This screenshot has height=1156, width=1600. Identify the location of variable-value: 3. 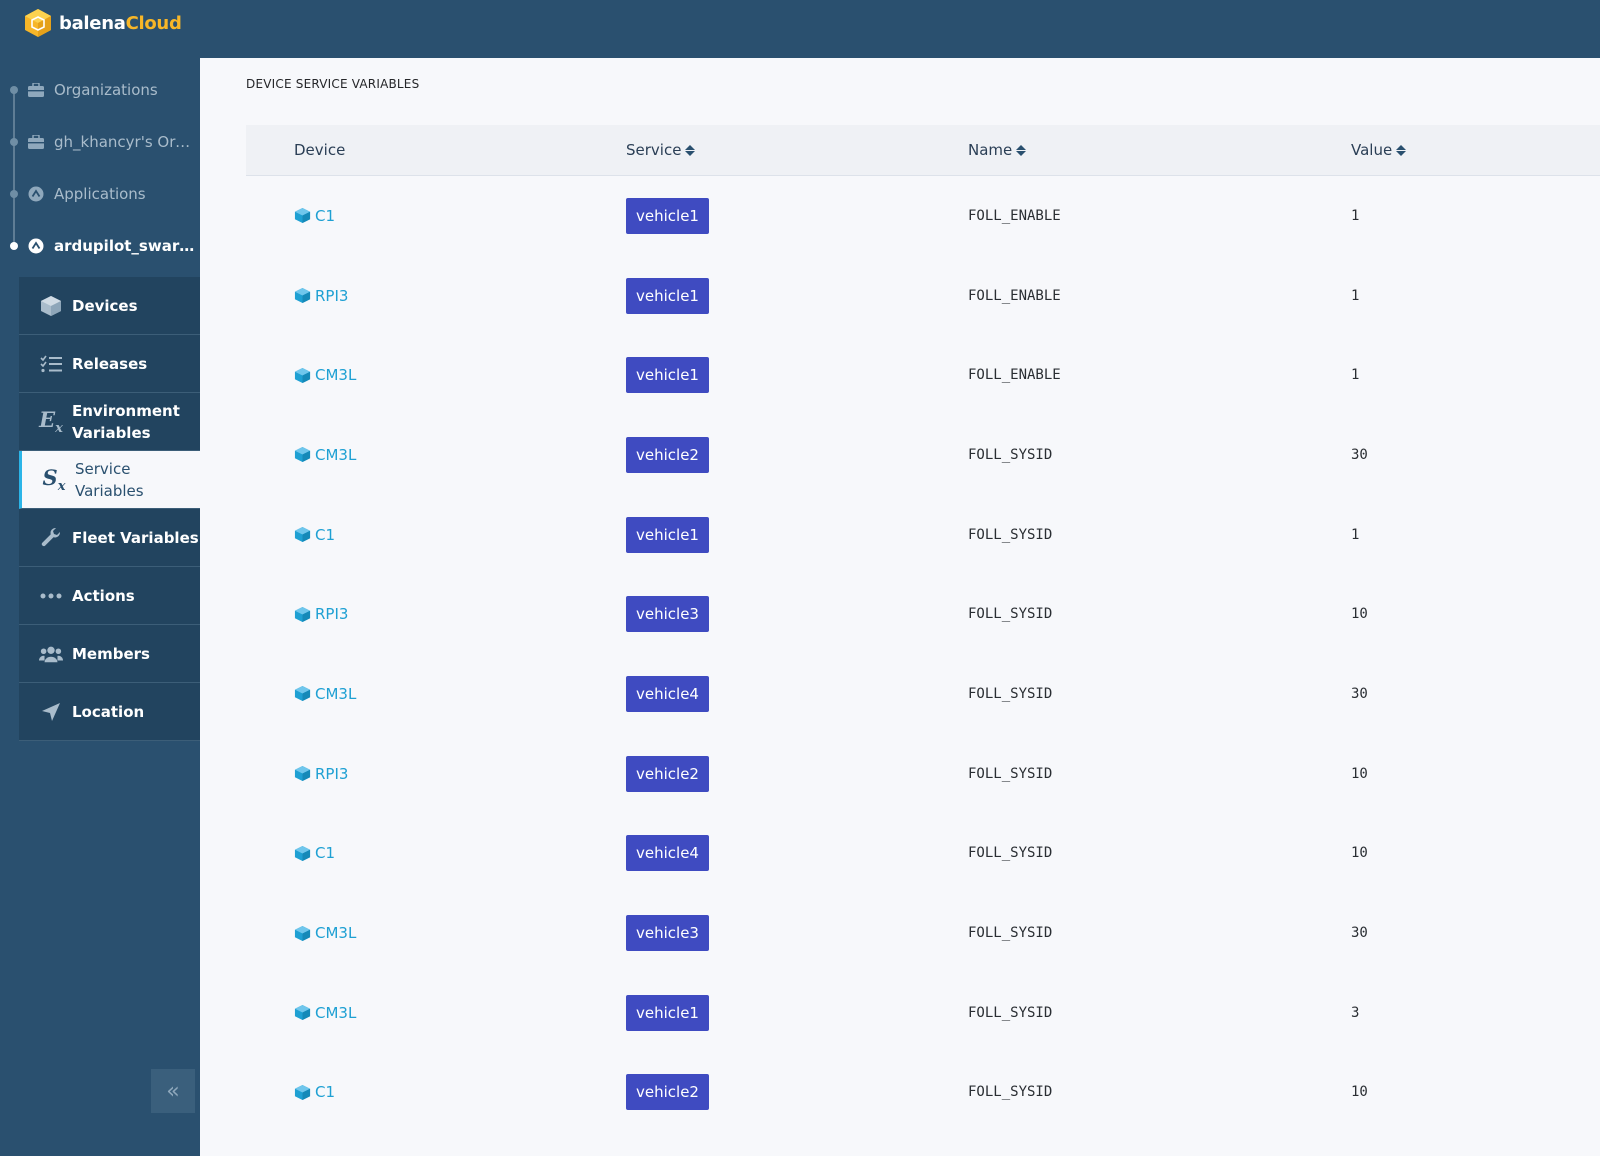
(1355, 1013).